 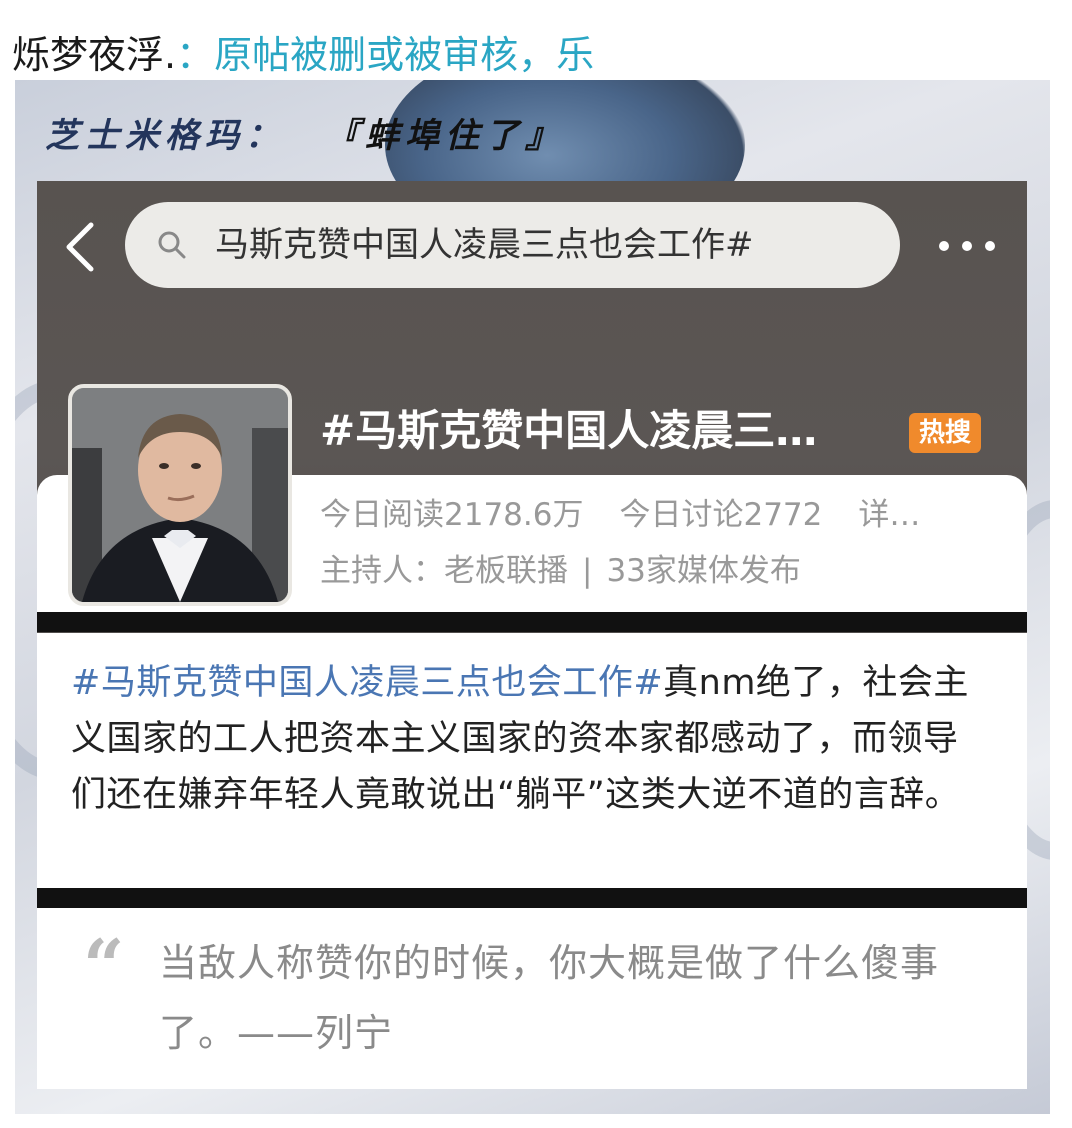 I want to click on back-button, so click(x=81, y=247).